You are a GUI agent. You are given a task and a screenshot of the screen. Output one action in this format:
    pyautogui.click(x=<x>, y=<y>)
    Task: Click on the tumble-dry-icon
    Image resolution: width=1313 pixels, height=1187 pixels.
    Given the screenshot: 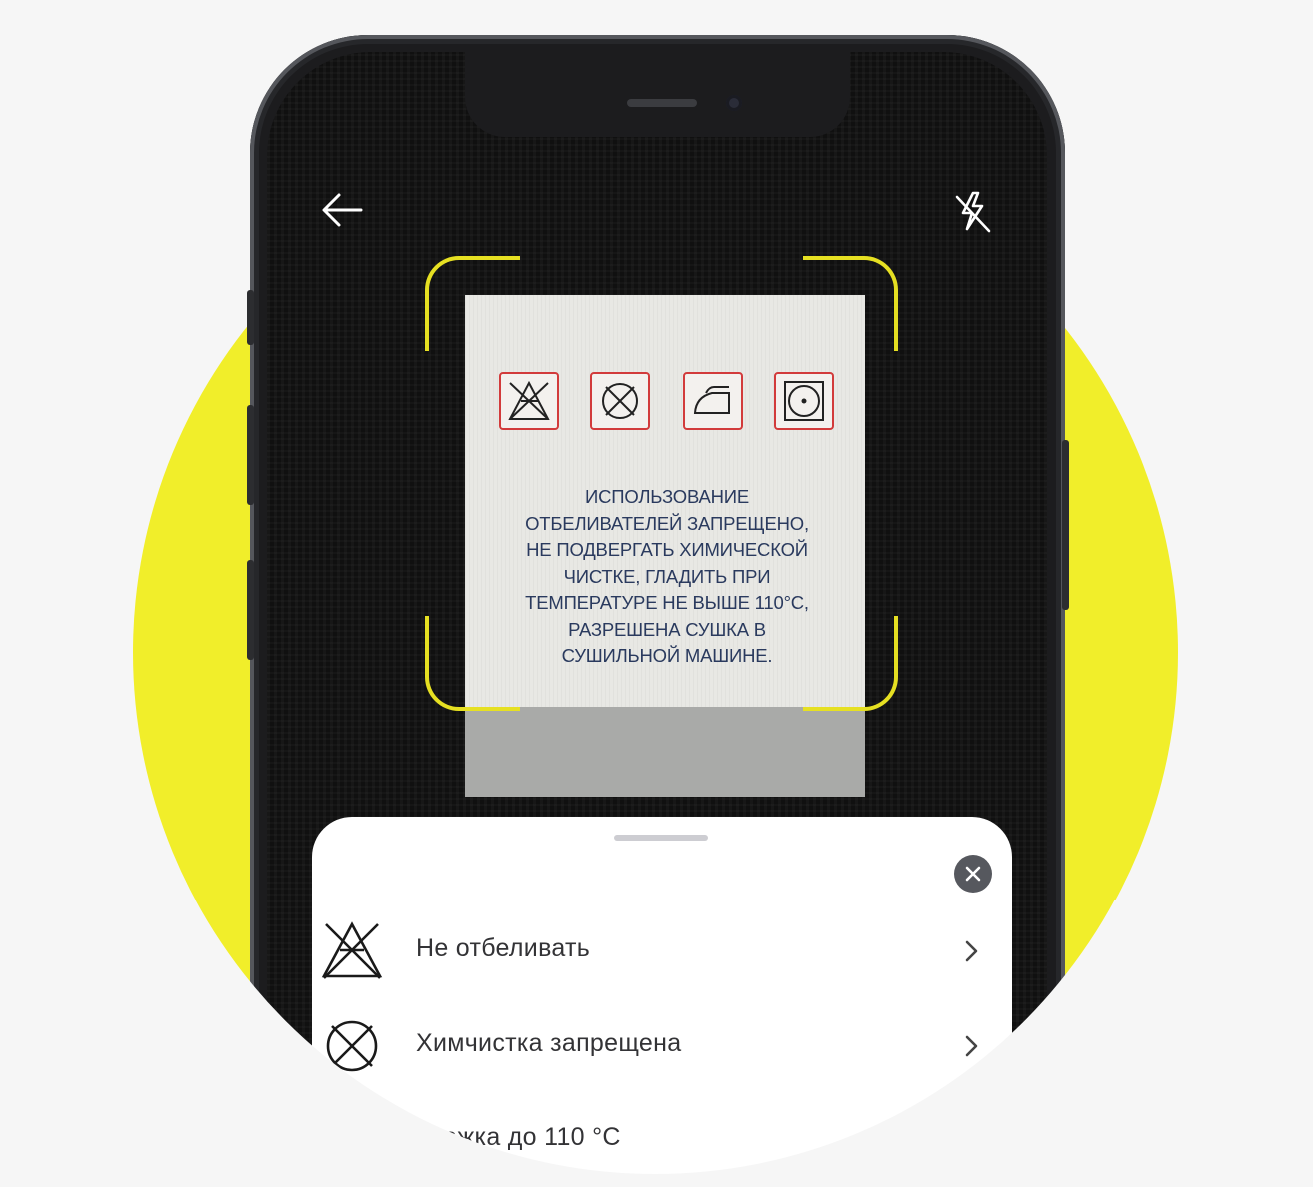 What is the action you would take?
    pyautogui.click(x=804, y=401)
    